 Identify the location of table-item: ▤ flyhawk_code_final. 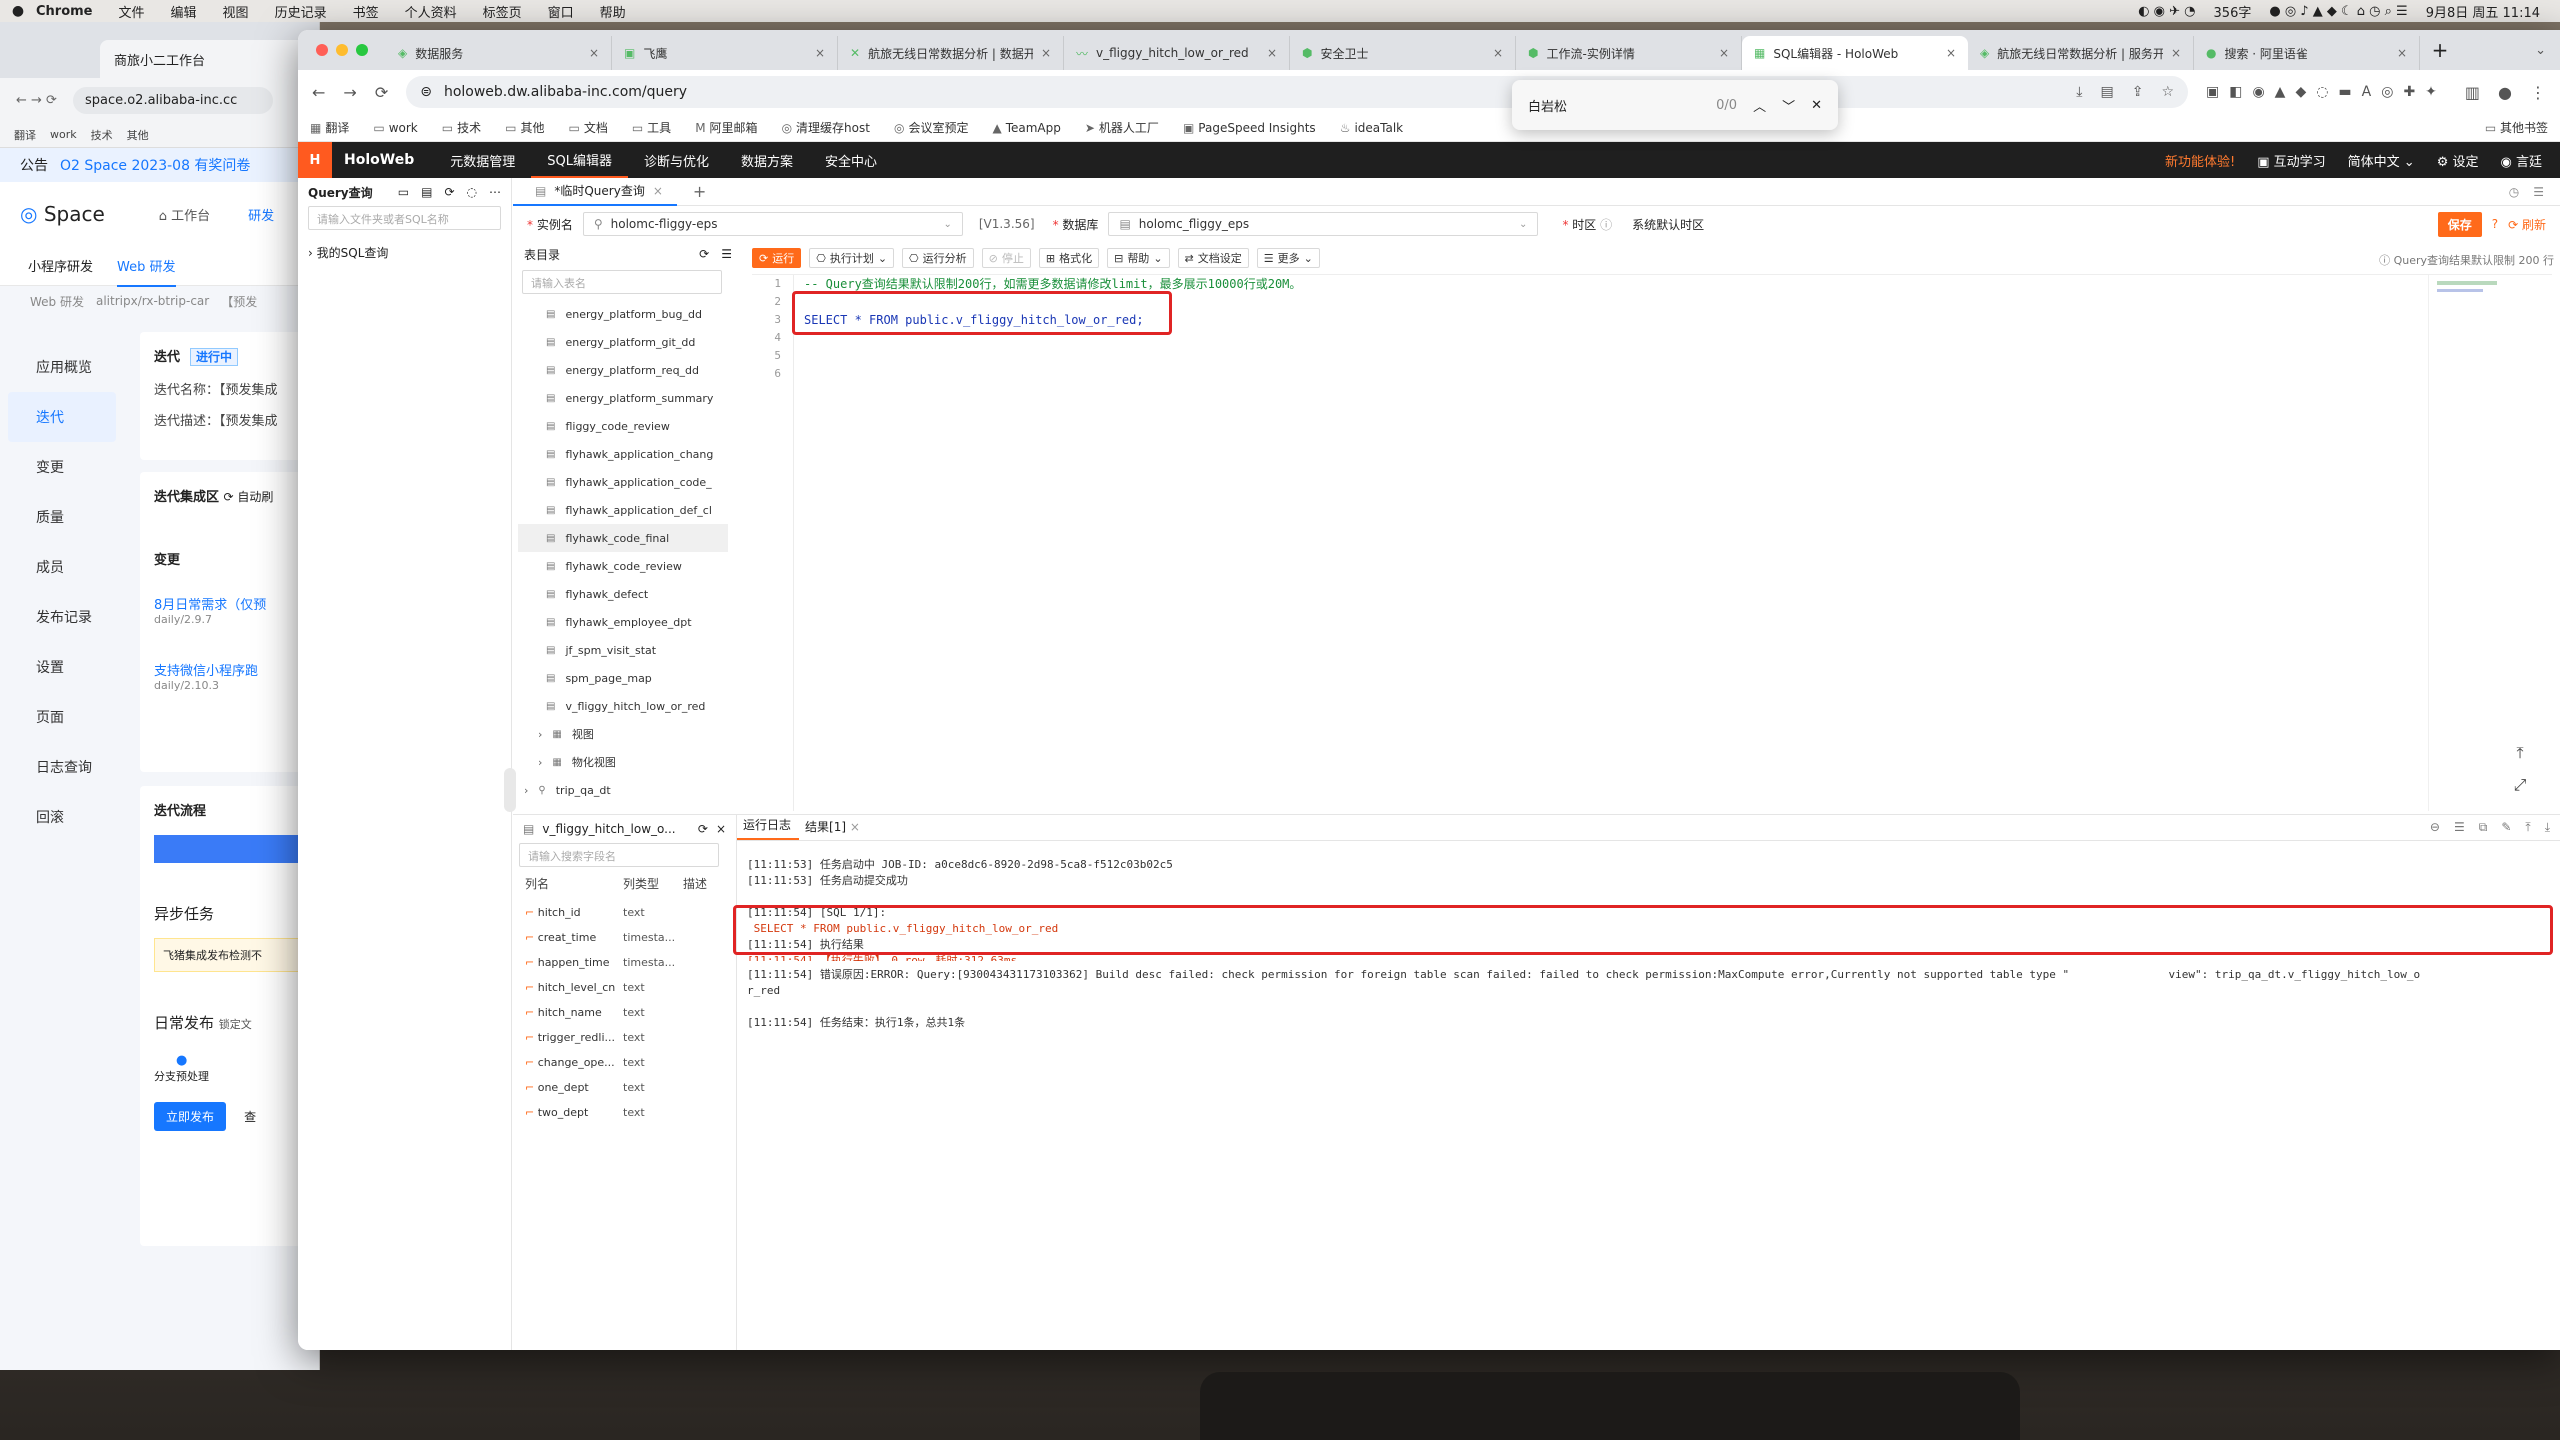
(623, 538).